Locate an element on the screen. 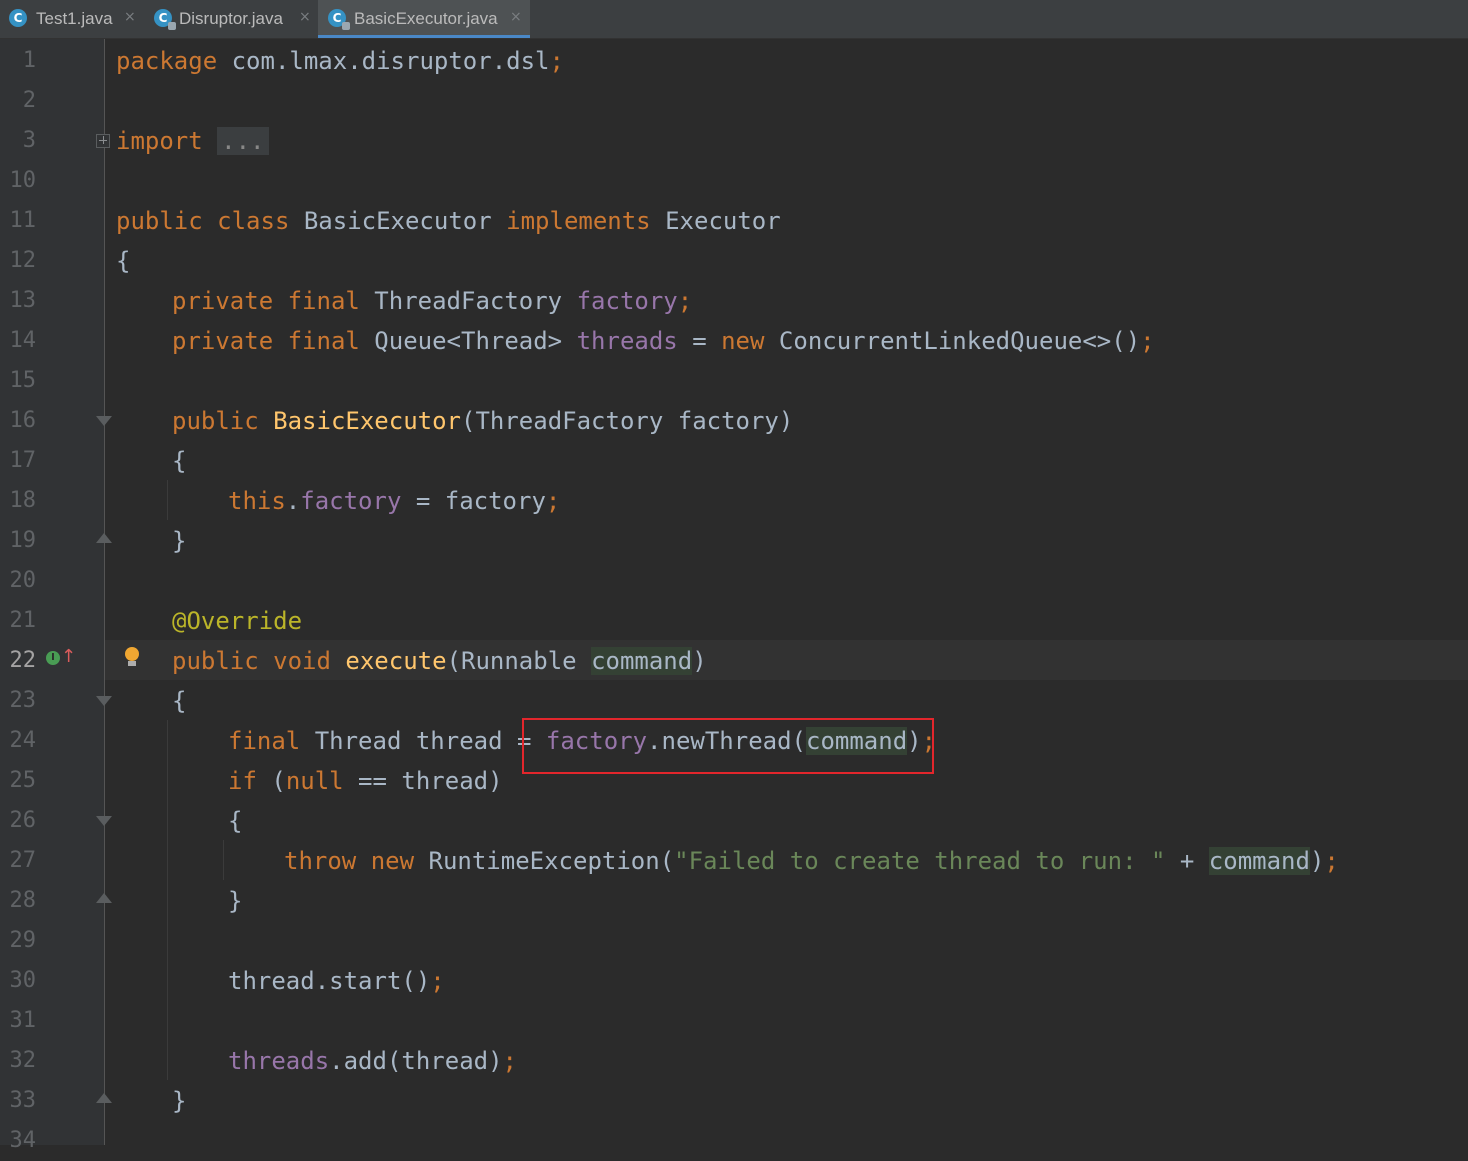 The height and width of the screenshot is (1161, 1468). code-line-26: { is located at coordinates (235, 821).